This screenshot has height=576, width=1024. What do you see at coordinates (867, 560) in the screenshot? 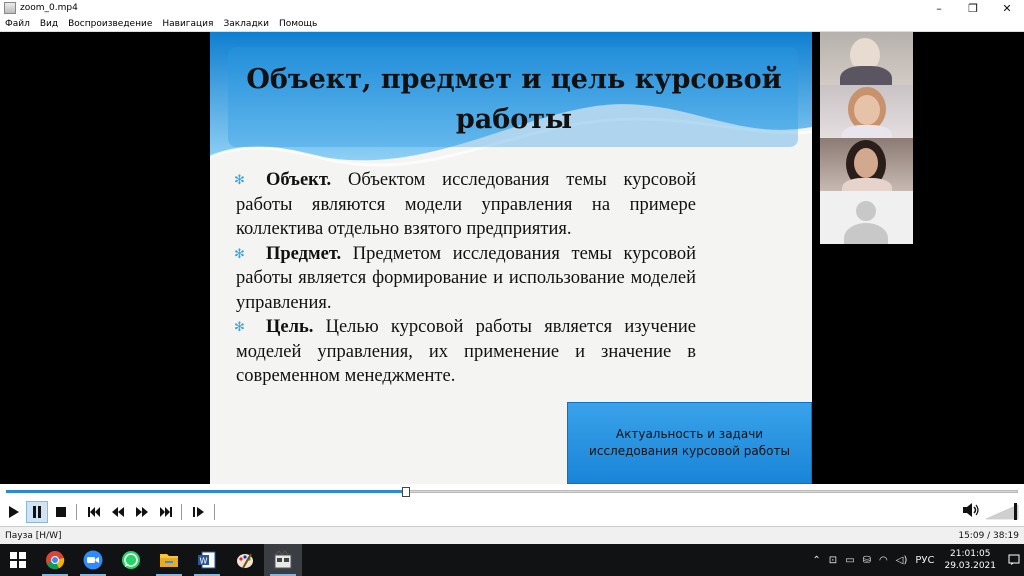
I see `usb-icon: ⛁` at bounding box center [867, 560].